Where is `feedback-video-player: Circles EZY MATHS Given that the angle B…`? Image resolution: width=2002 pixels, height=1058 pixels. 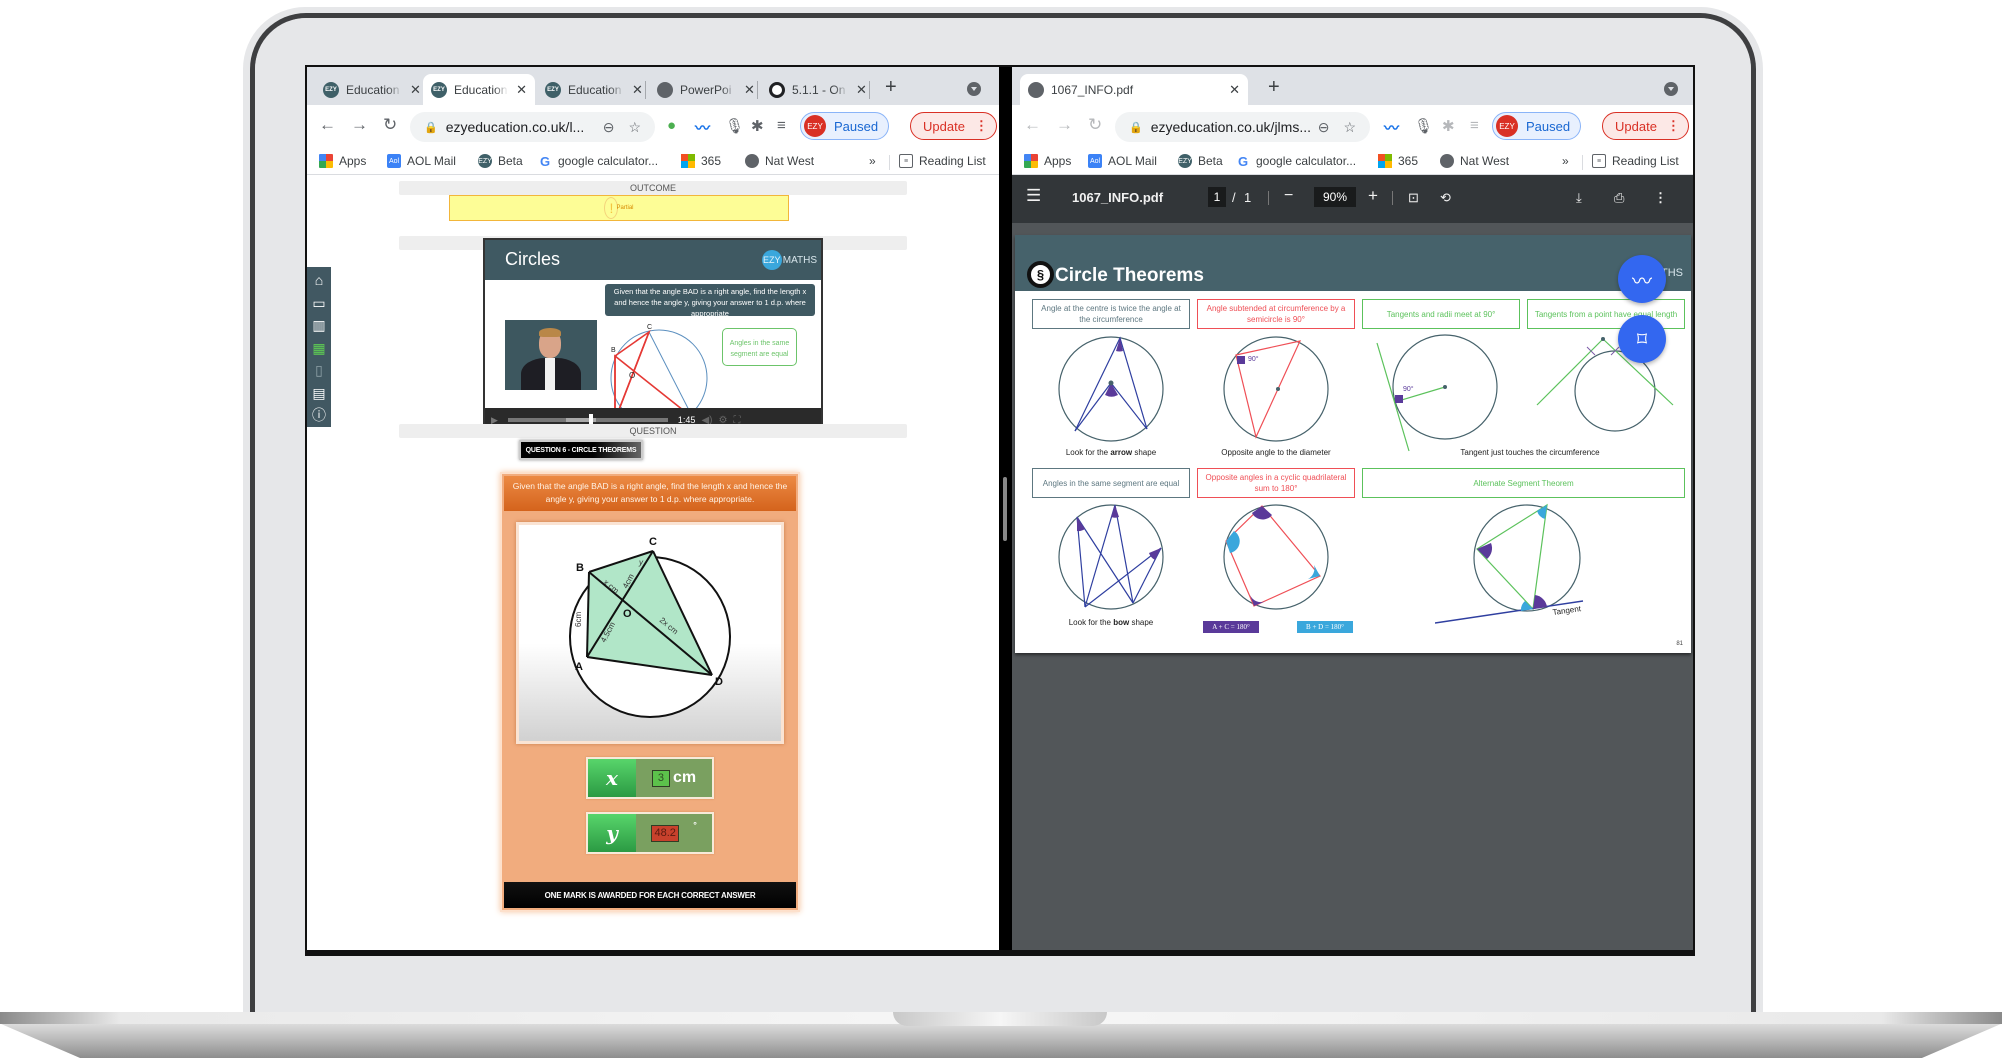 feedback-video-player: Circles EZY MATHS Given that the angle B… is located at coordinates (653, 336).